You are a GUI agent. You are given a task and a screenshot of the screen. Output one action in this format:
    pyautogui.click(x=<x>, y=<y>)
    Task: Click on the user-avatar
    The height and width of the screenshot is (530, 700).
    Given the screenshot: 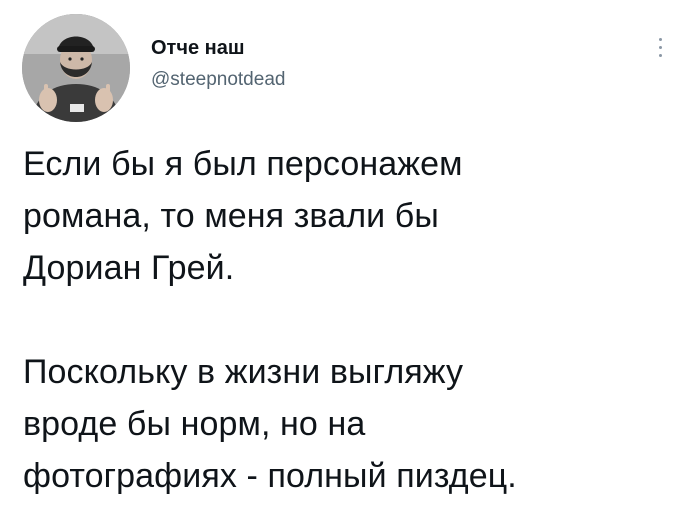 What is the action you would take?
    pyautogui.click(x=76, y=68)
    